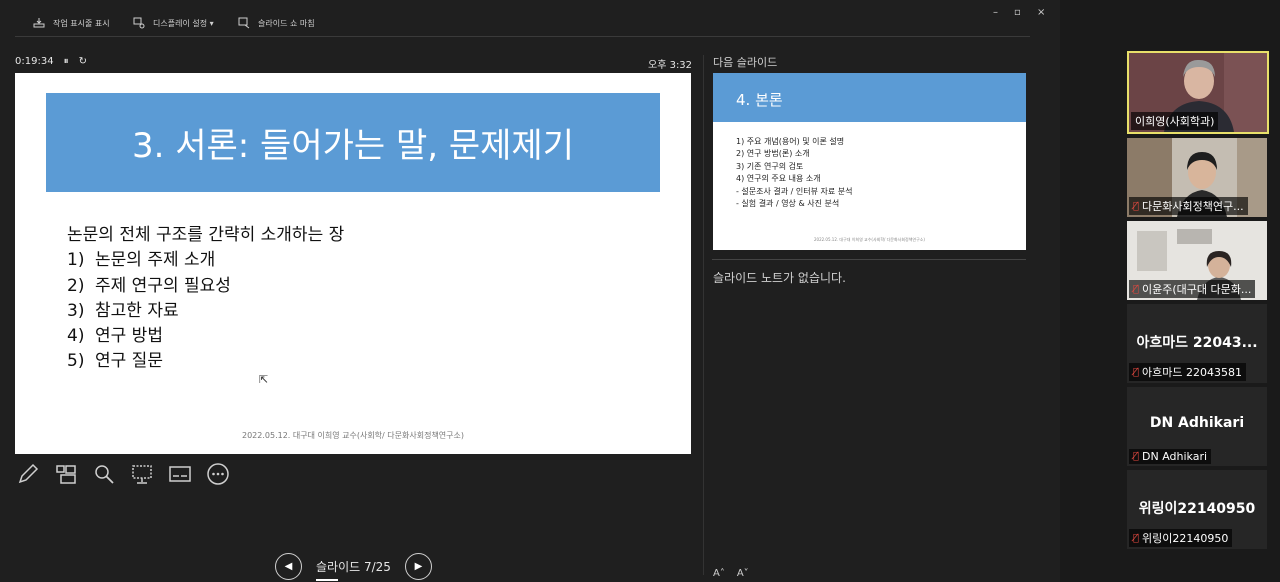  What do you see at coordinates (66, 61) in the screenshot?
I see `pause-timer-button: ⏸` at bounding box center [66, 61].